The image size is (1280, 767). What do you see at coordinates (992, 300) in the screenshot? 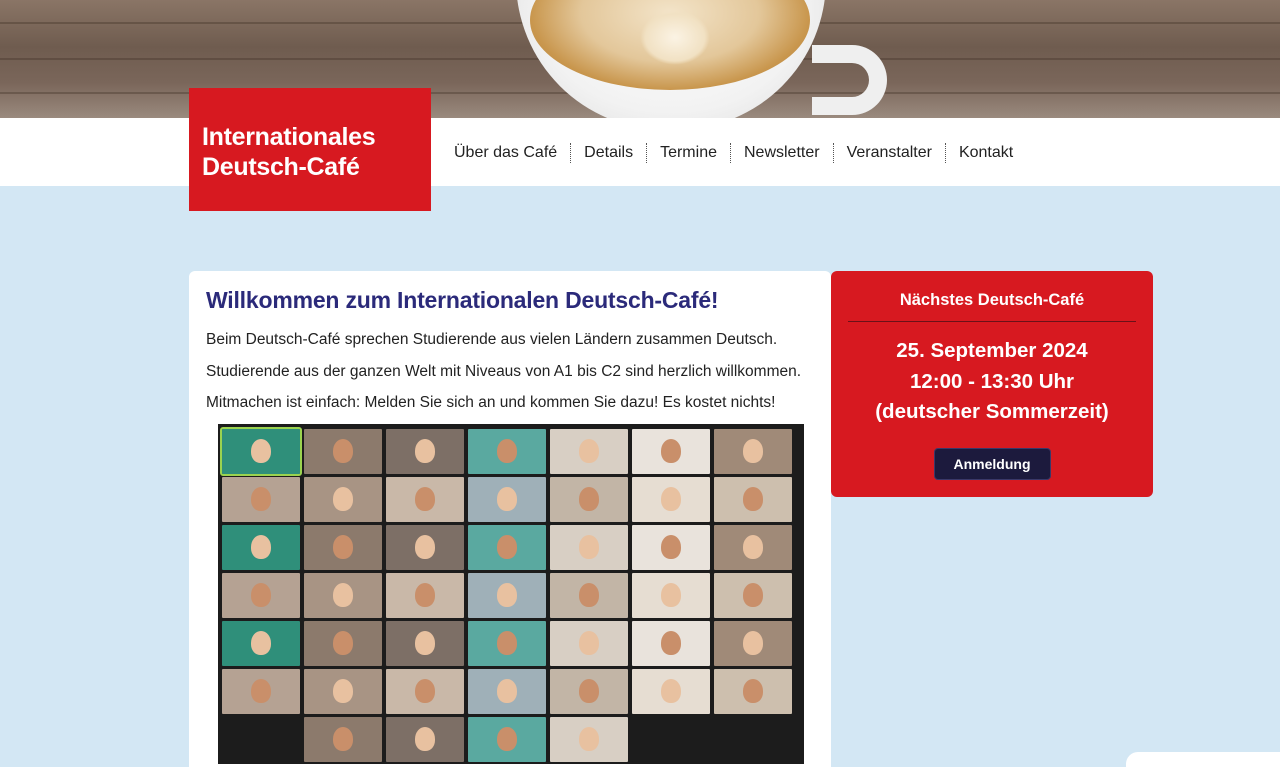
I see `event-card-title: Nächstes Deutsch-Café` at bounding box center [992, 300].